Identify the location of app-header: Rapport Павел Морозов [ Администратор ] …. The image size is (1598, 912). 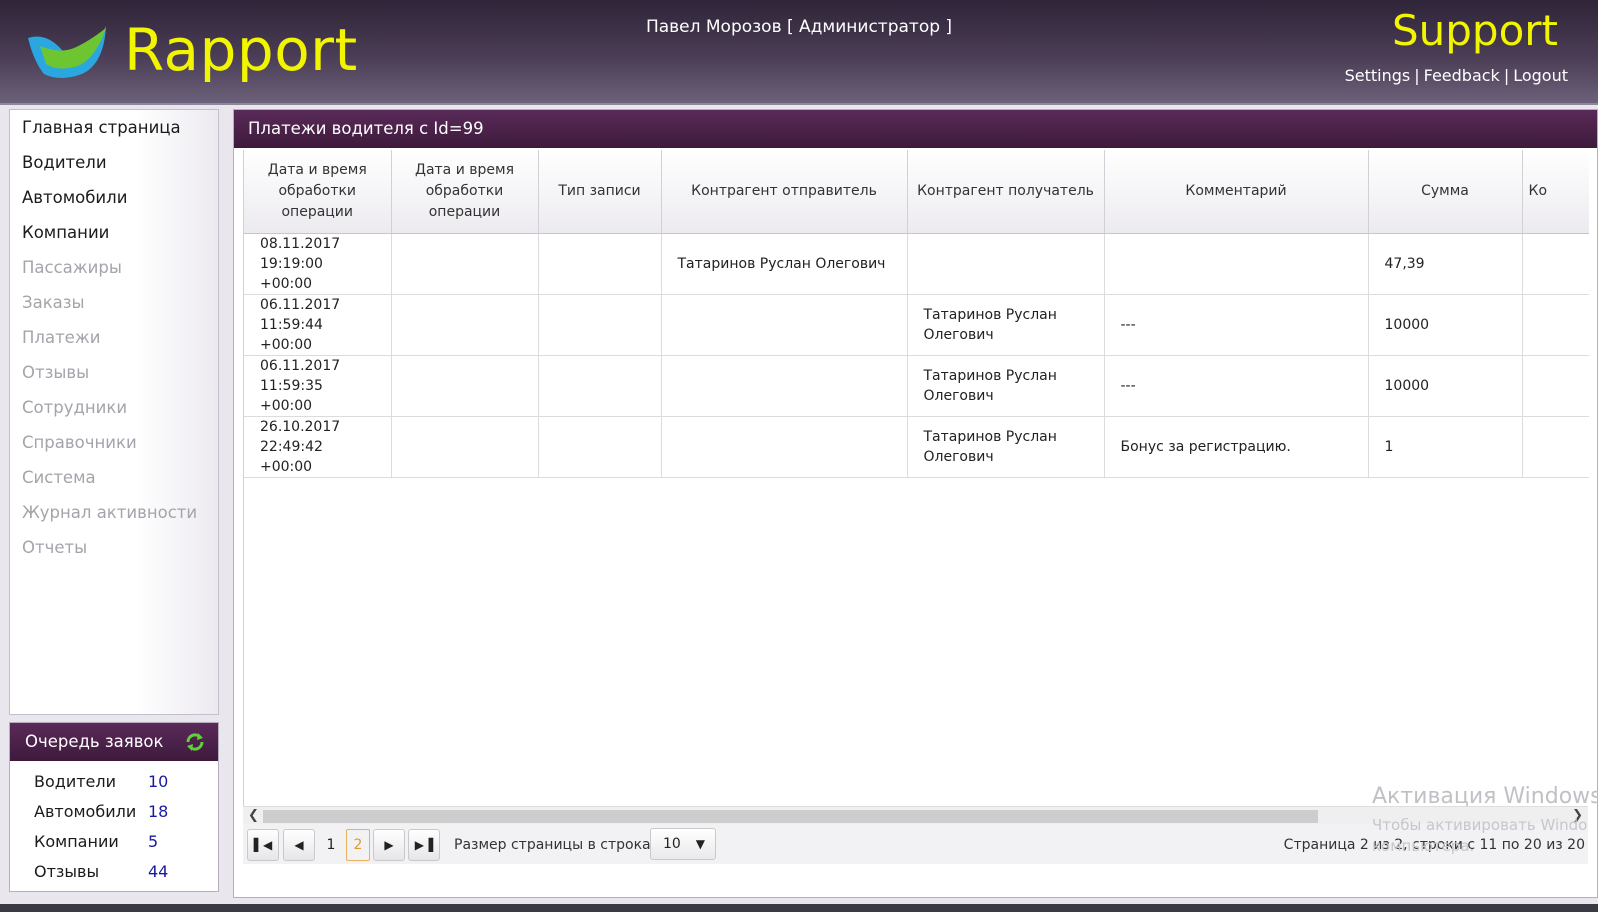
(799, 52).